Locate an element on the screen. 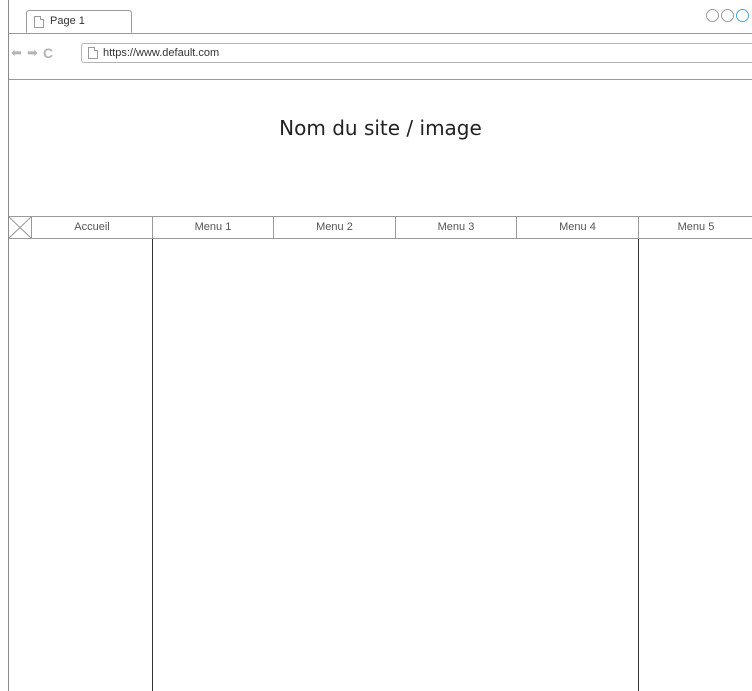 The height and width of the screenshot is (691, 752). tab-bar: Page 1 is located at coordinates (380, 17).